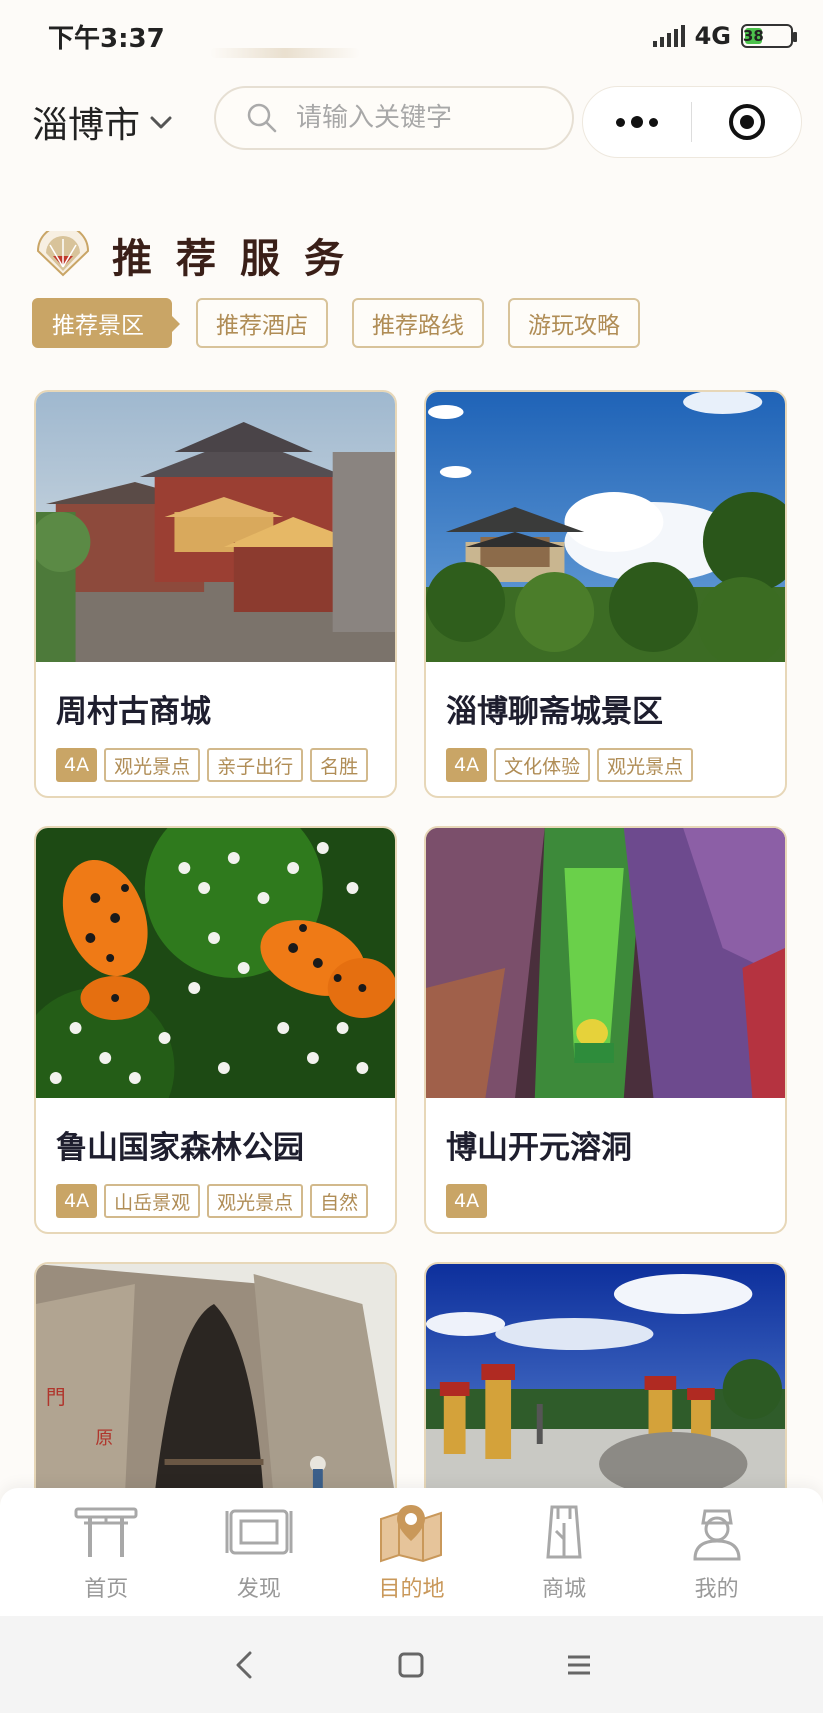  Describe the element at coordinates (285, 53) in the screenshot. I see `title-decoration` at that location.